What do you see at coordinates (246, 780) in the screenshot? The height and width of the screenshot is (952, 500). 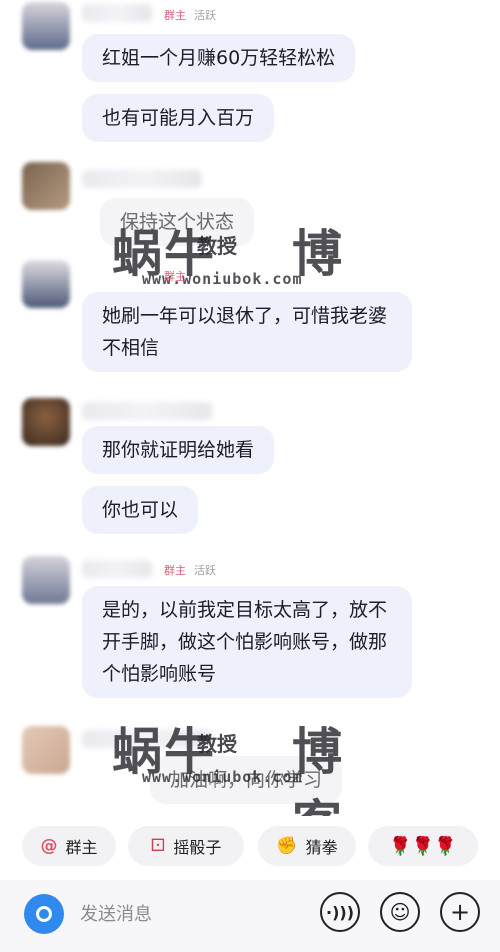 I see `message-bubble: 加油啊，向你学习` at bounding box center [246, 780].